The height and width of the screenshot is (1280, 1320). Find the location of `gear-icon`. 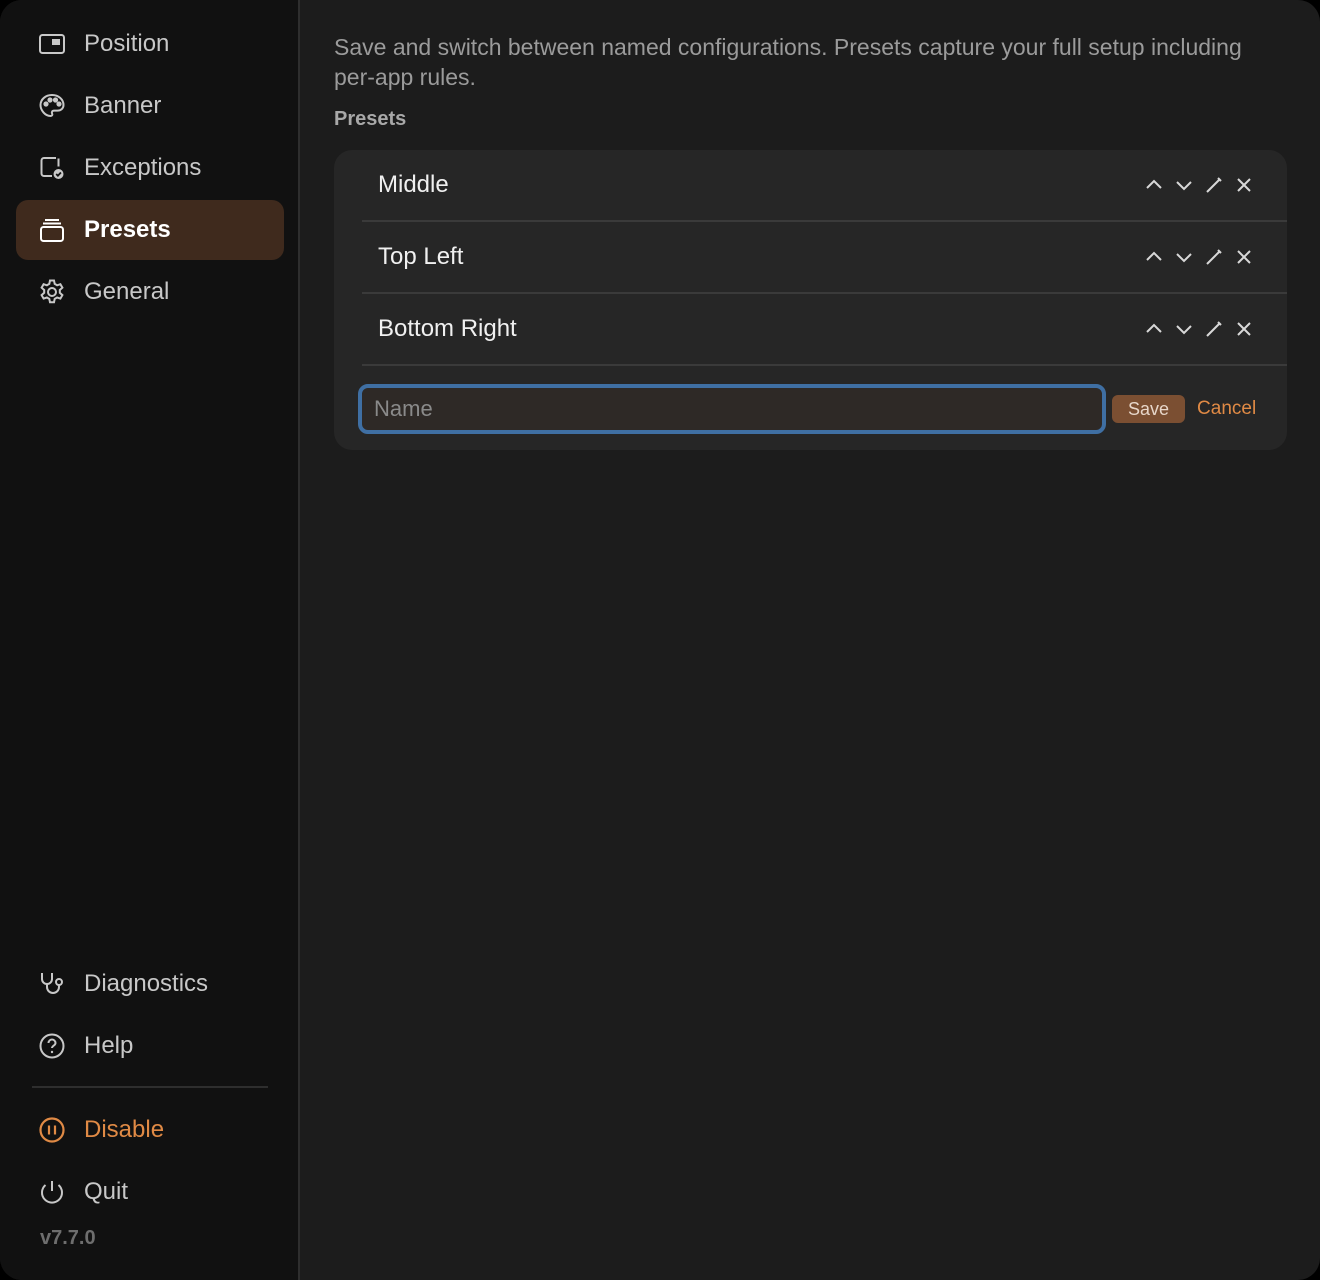

gear-icon is located at coordinates (52, 292).